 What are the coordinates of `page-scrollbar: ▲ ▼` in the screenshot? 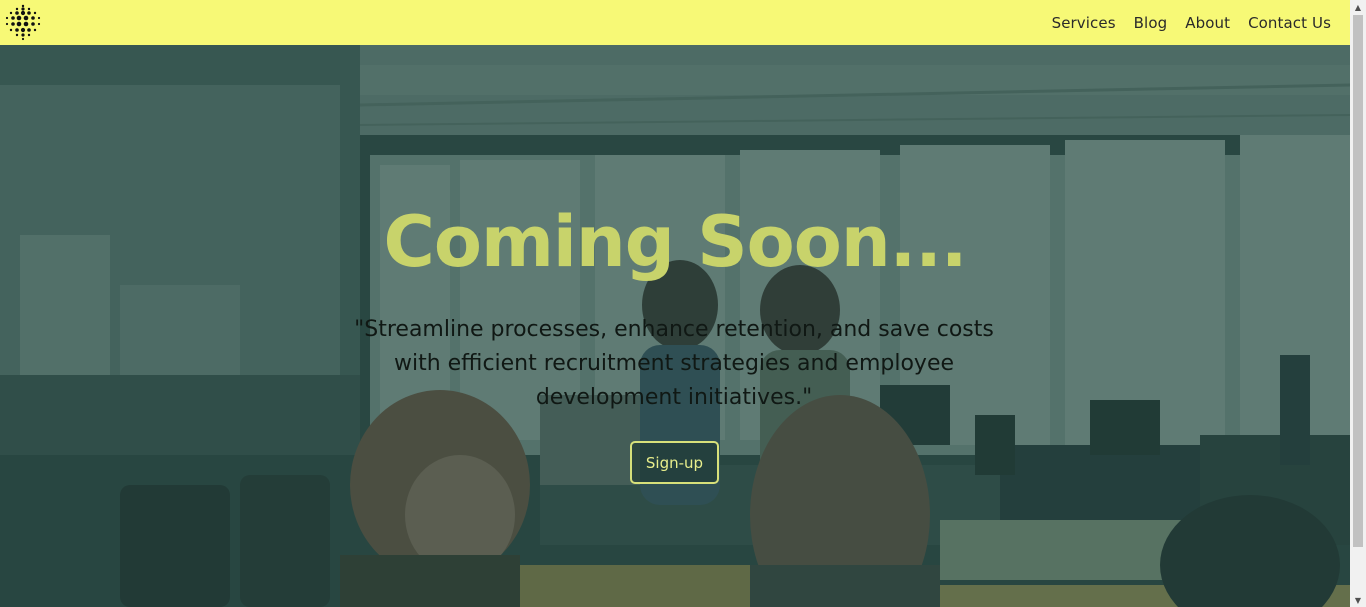 It's located at (1358, 303).